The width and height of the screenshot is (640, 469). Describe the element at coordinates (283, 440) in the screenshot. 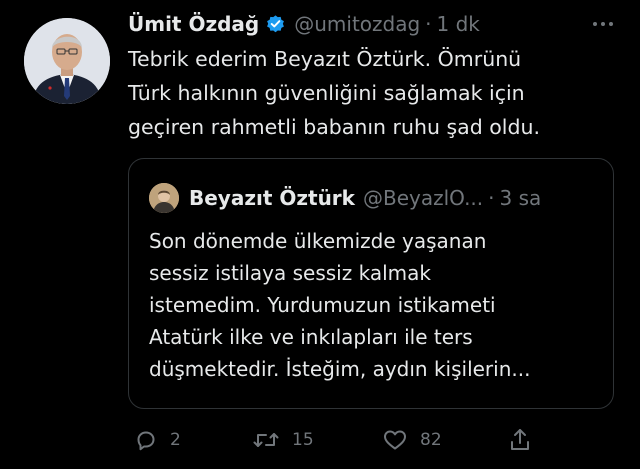

I see `retweet-button: 15` at that location.